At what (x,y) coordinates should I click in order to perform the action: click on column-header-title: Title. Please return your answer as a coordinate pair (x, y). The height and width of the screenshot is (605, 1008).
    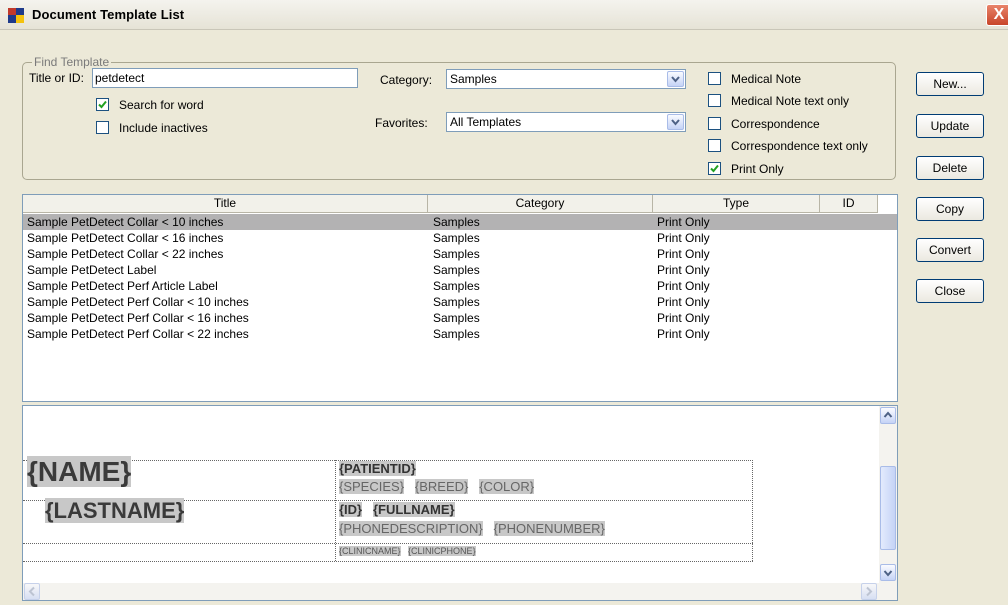
    Looking at the image, I should click on (225, 204).